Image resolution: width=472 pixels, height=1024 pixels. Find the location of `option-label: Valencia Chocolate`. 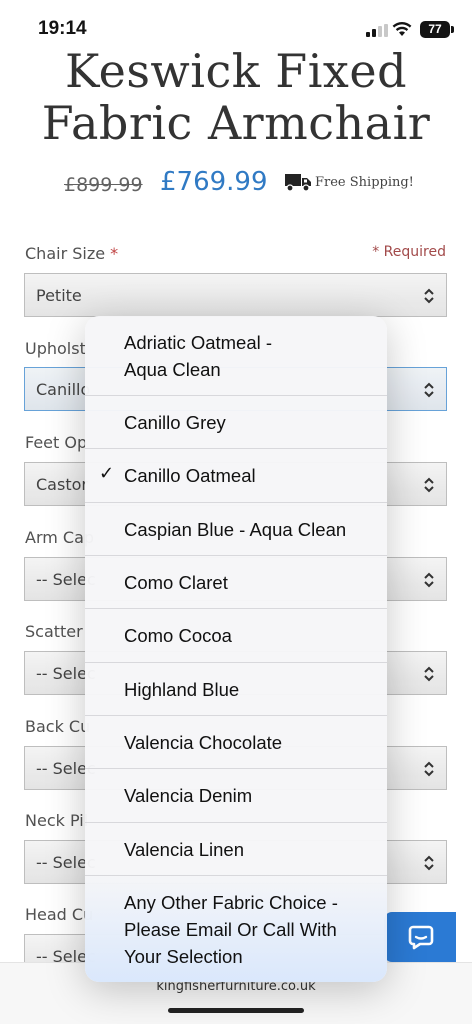

option-label: Valencia Chocolate is located at coordinates (203, 742).